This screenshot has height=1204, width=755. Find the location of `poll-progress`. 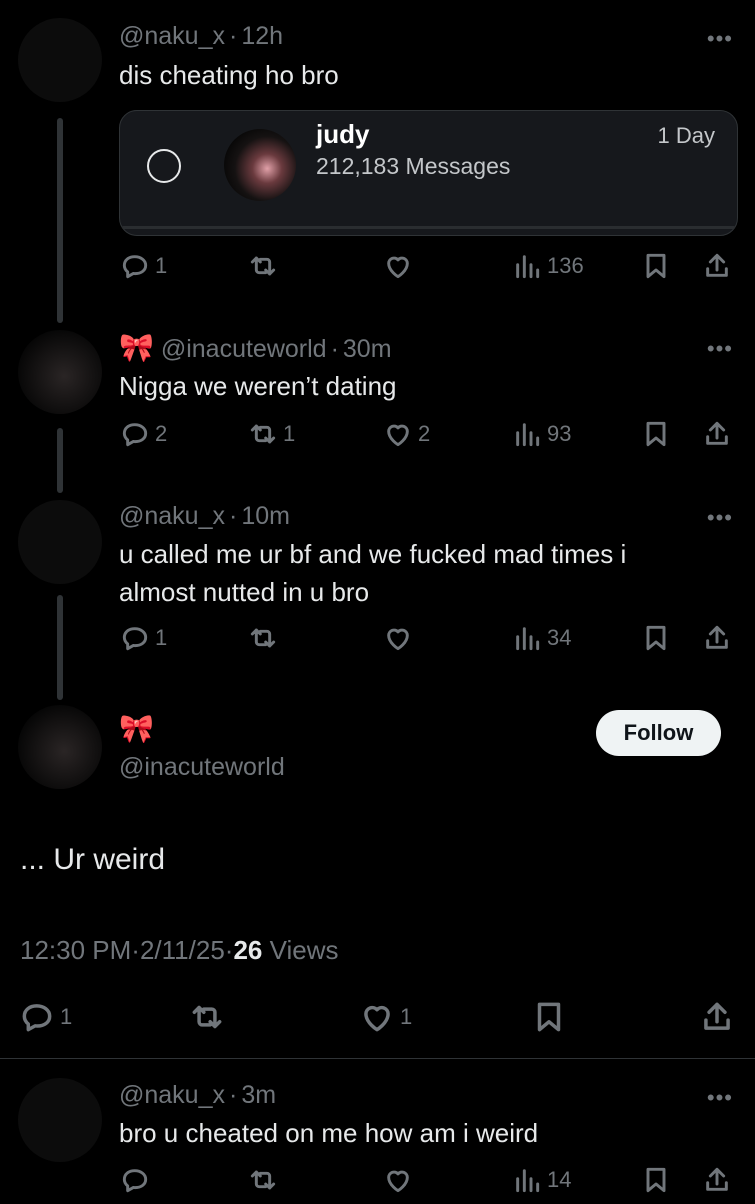

poll-progress is located at coordinates (428, 227).